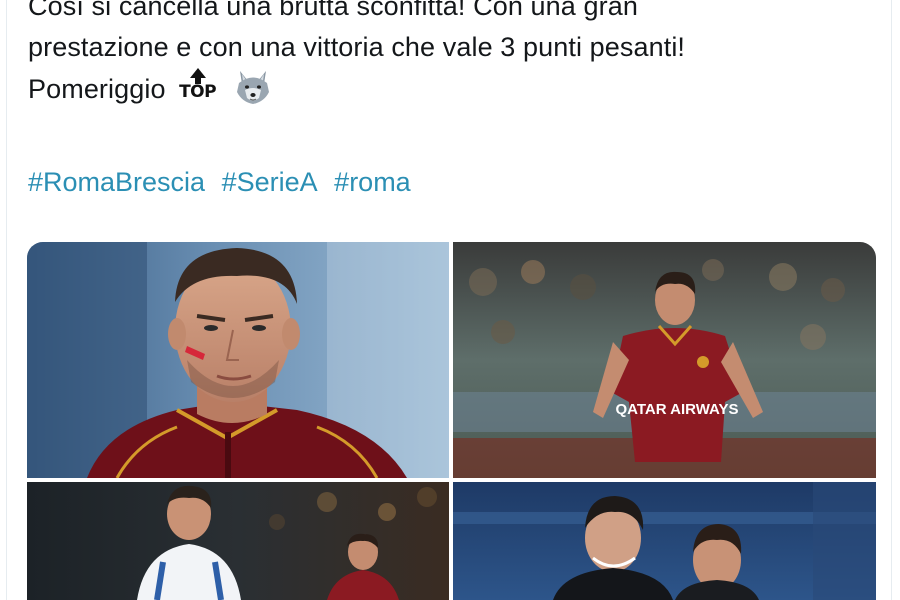  I want to click on tweet-line-3-text: Pomeriggio, so click(97, 89).